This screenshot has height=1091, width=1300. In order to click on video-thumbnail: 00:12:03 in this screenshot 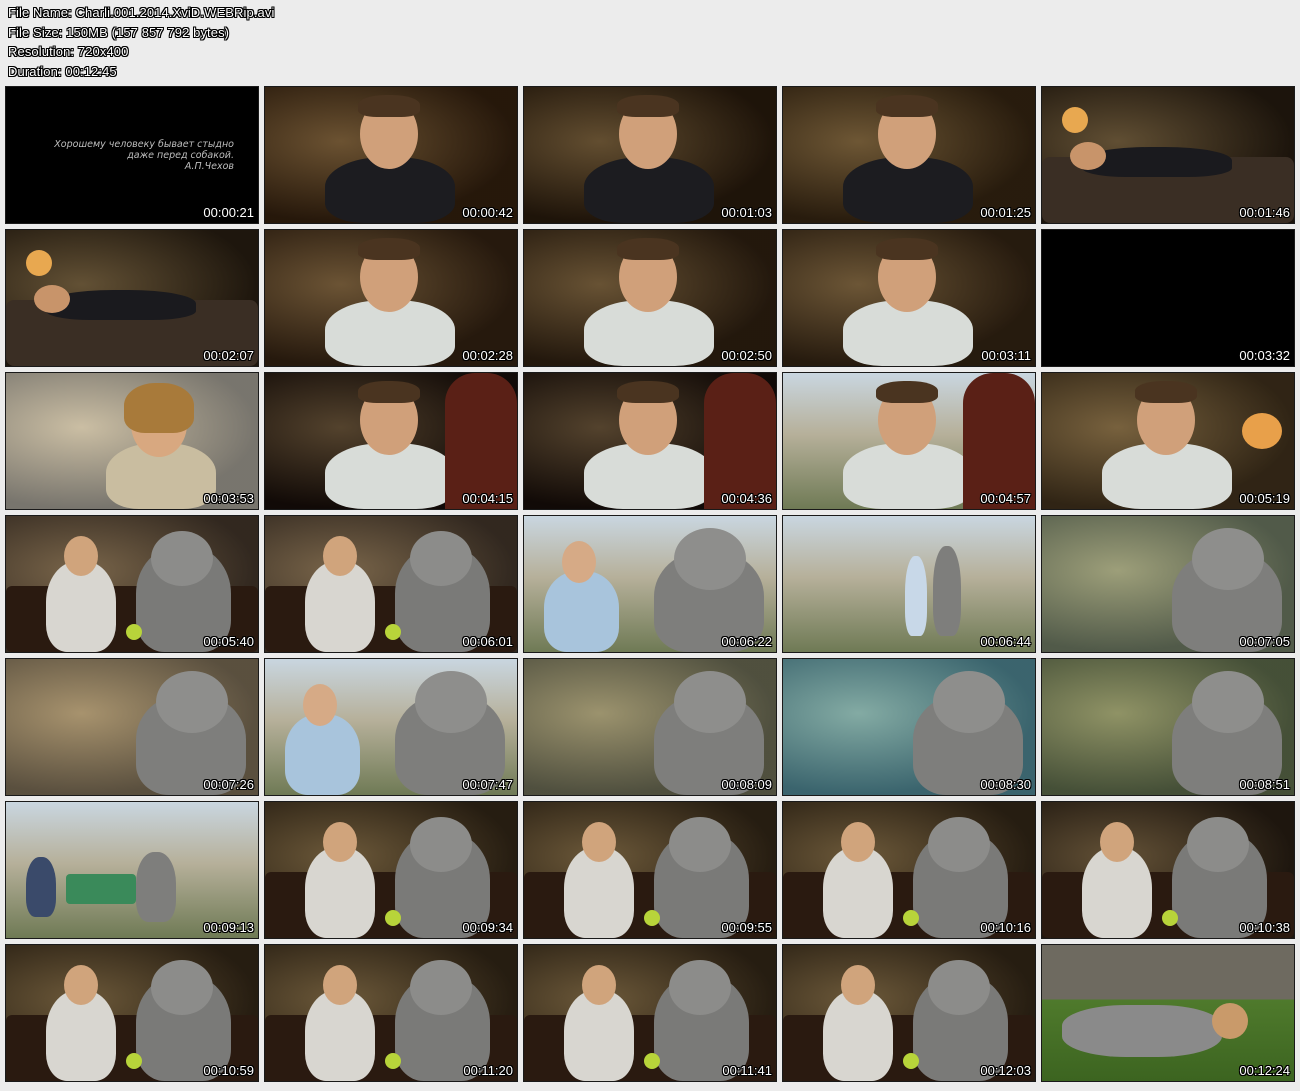, I will do `click(909, 1013)`.